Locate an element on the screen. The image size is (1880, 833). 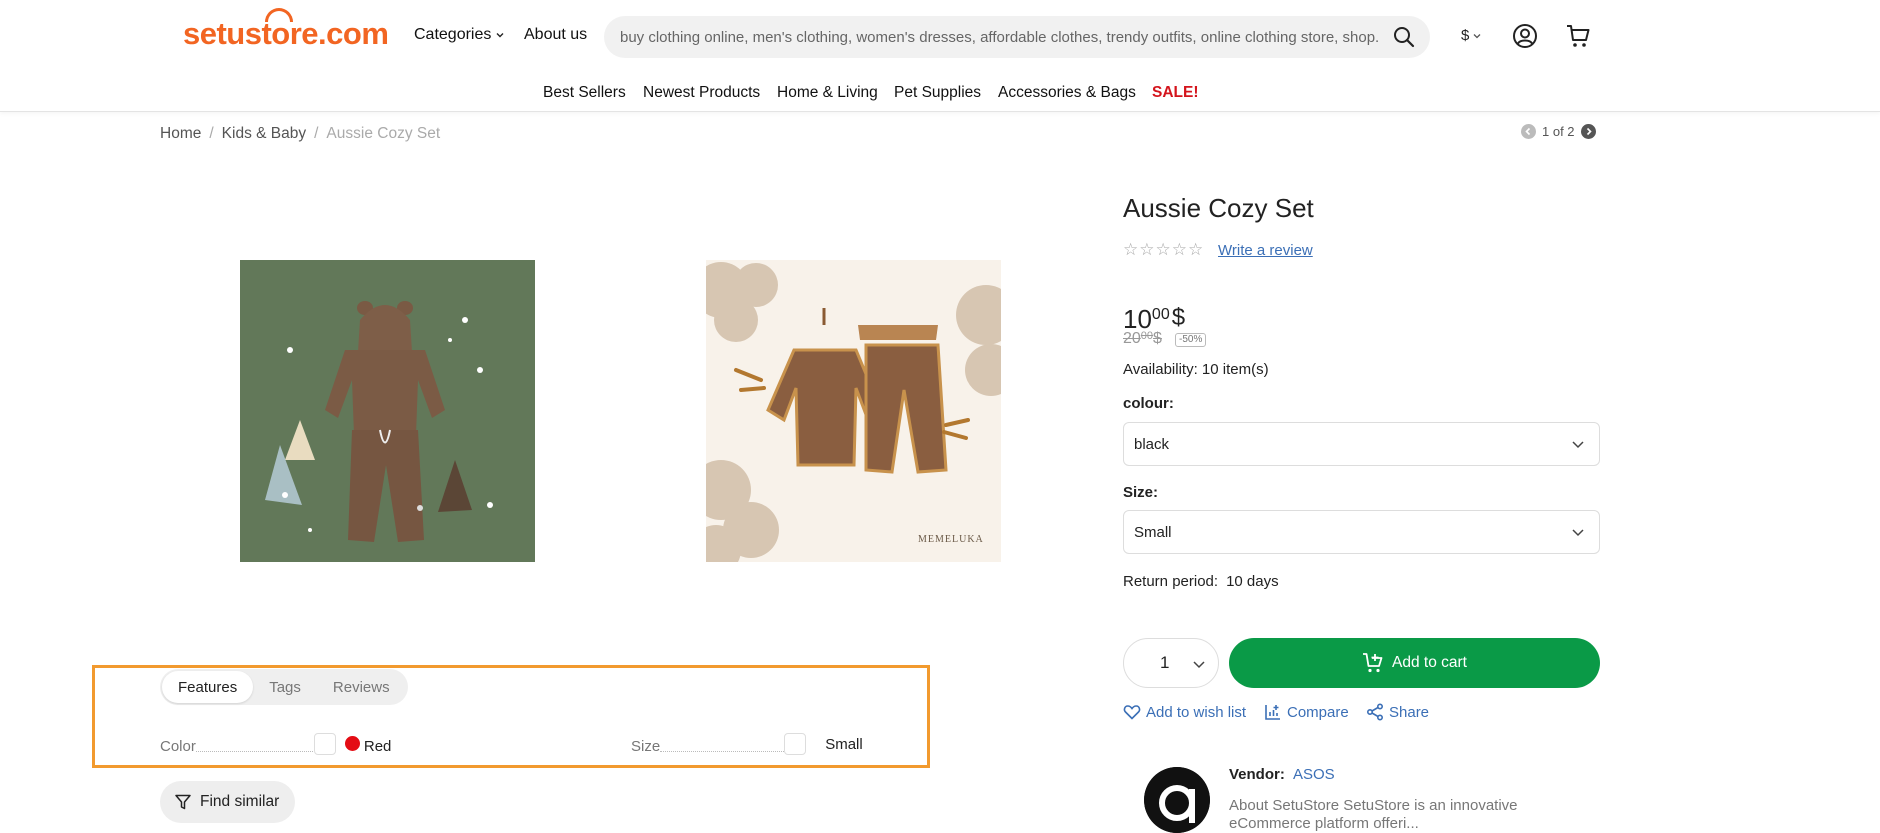
tab-features: Features is located at coordinates (208, 687).